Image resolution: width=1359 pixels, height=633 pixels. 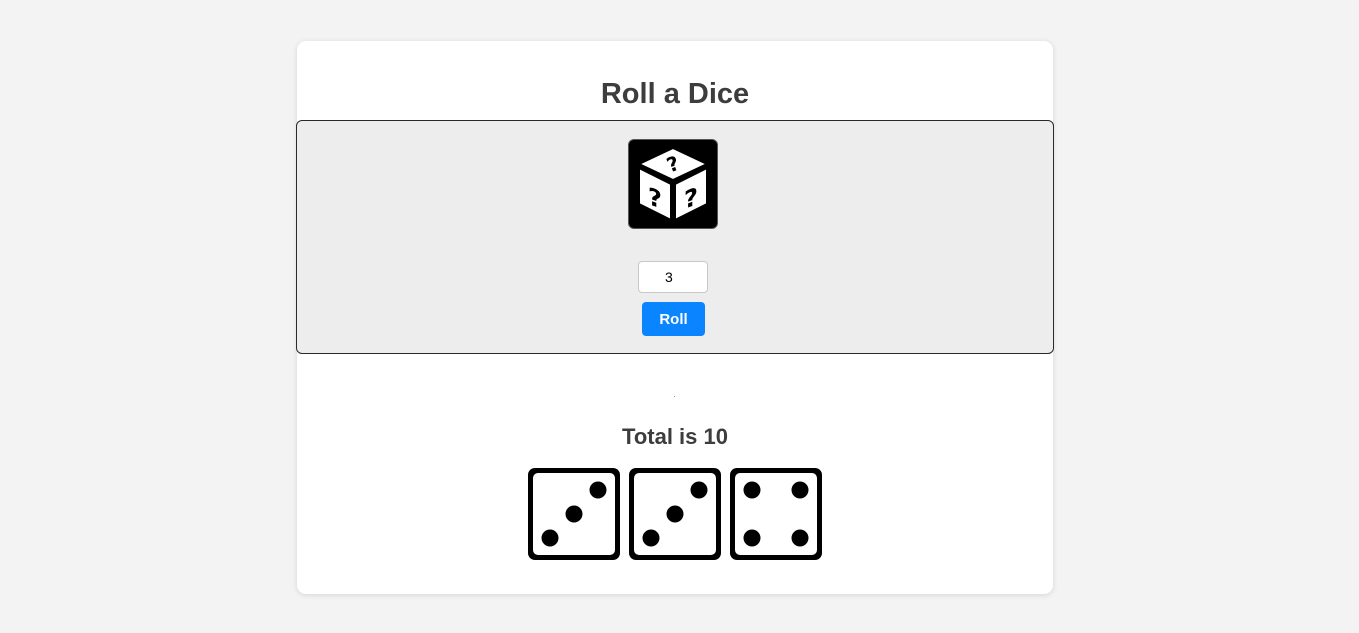 What do you see at coordinates (673, 277) in the screenshot?
I see `dice-count-input` at bounding box center [673, 277].